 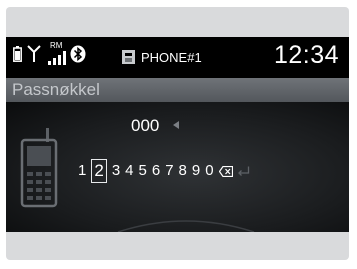 What do you see at coordinates (143, 171) in the screenshot?
I see `key-5: 5` at bounding box center [143, 171].